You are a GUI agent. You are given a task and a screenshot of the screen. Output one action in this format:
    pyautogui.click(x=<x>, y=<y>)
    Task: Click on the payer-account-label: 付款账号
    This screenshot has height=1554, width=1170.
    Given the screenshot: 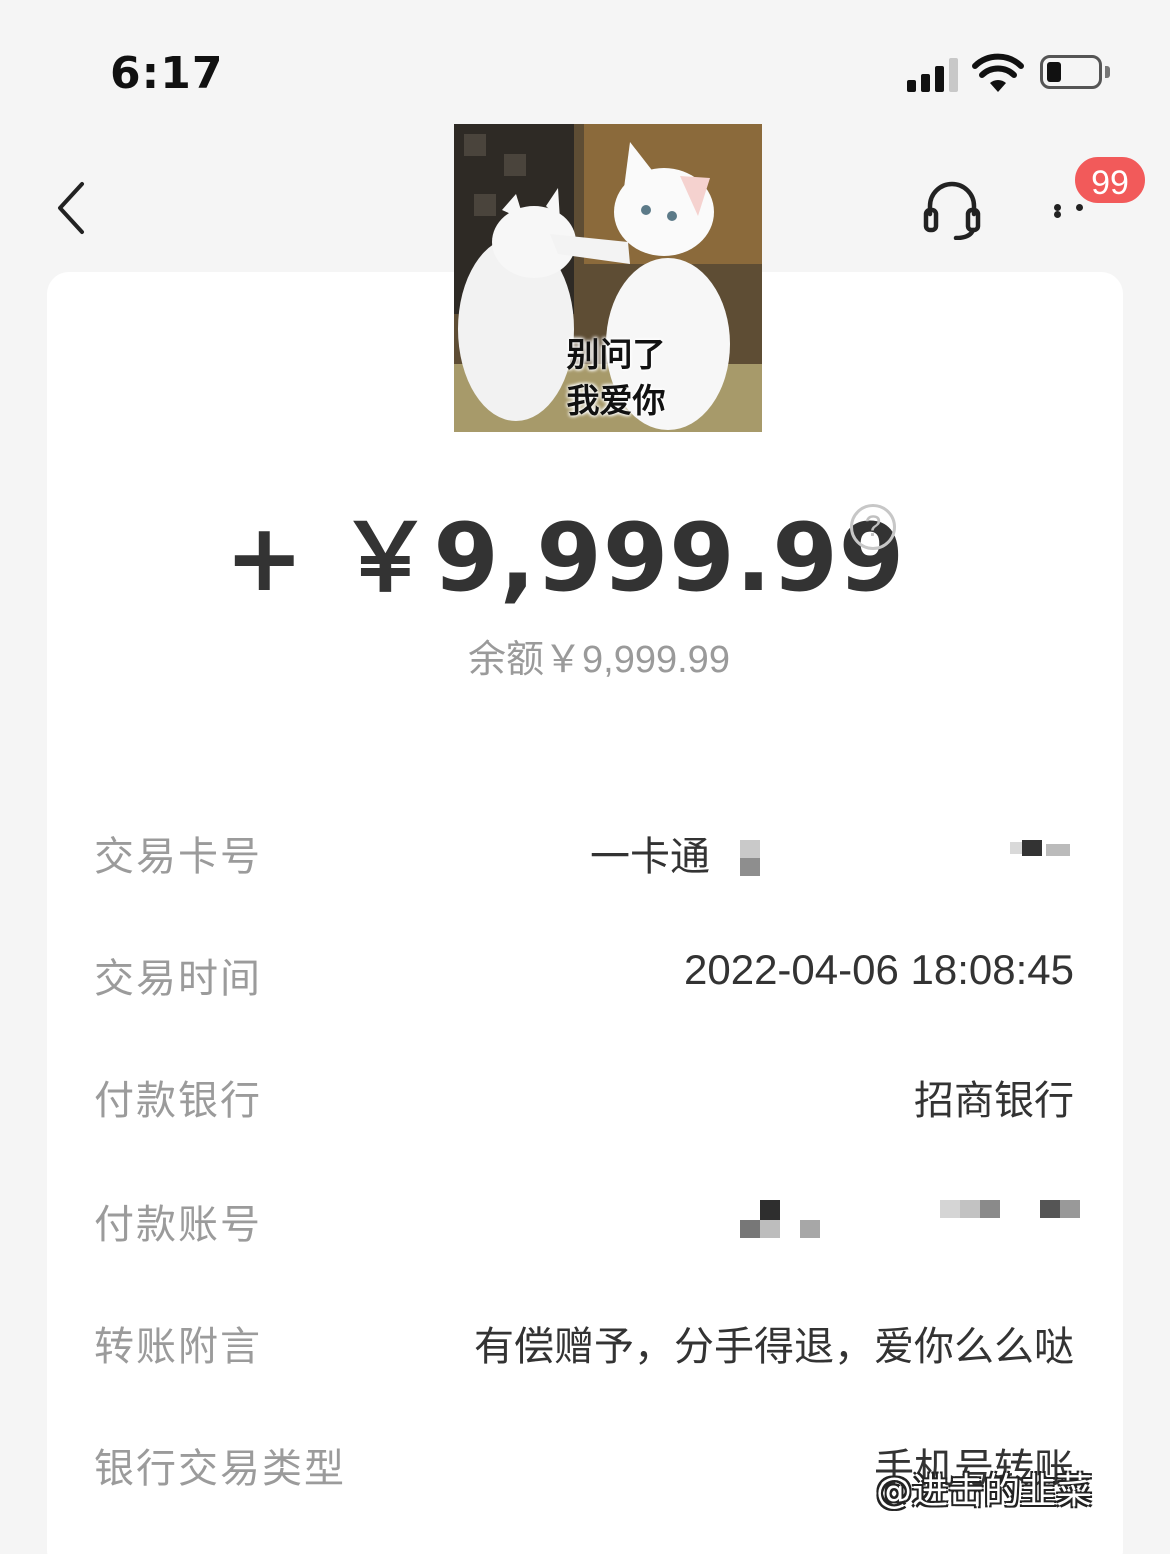 What is the action you would take?
    pyautogui.click(x=178, y=1225)
    